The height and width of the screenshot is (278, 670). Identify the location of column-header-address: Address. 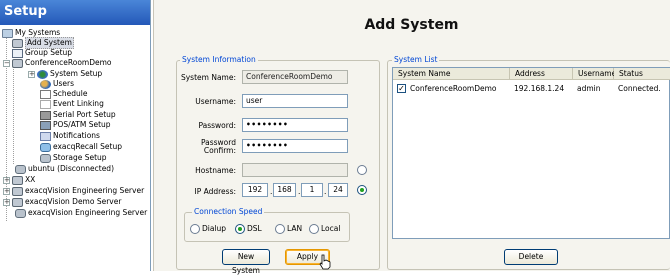
(541, 74).